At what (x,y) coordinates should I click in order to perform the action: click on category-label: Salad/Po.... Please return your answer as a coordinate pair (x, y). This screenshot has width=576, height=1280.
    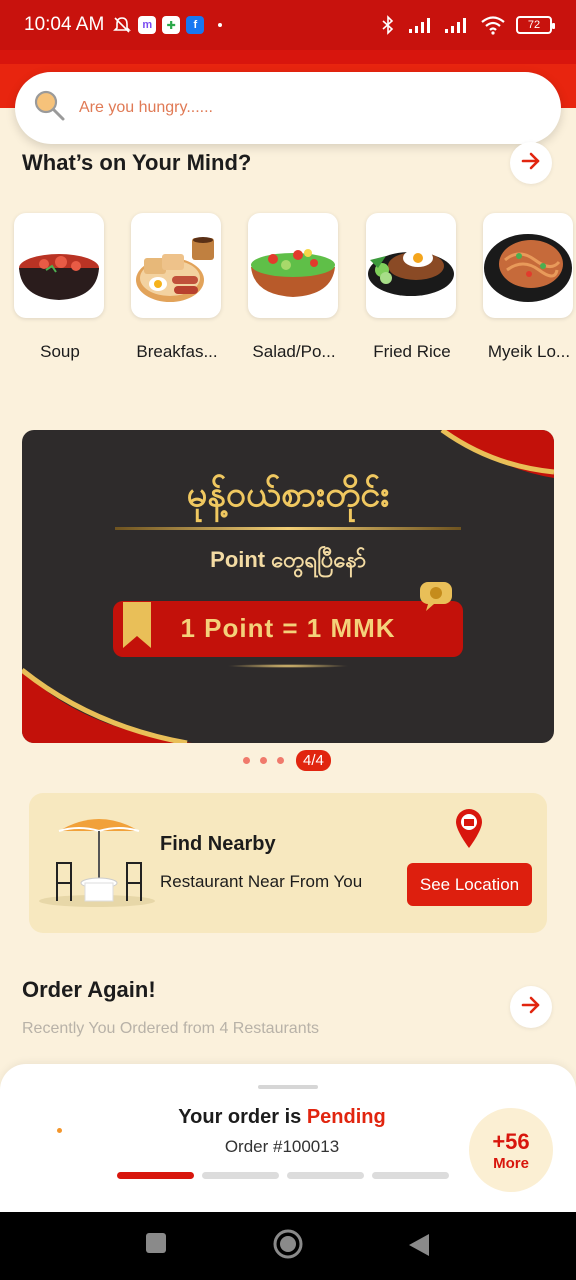
    Looking at the image, I should click on (294, 351).